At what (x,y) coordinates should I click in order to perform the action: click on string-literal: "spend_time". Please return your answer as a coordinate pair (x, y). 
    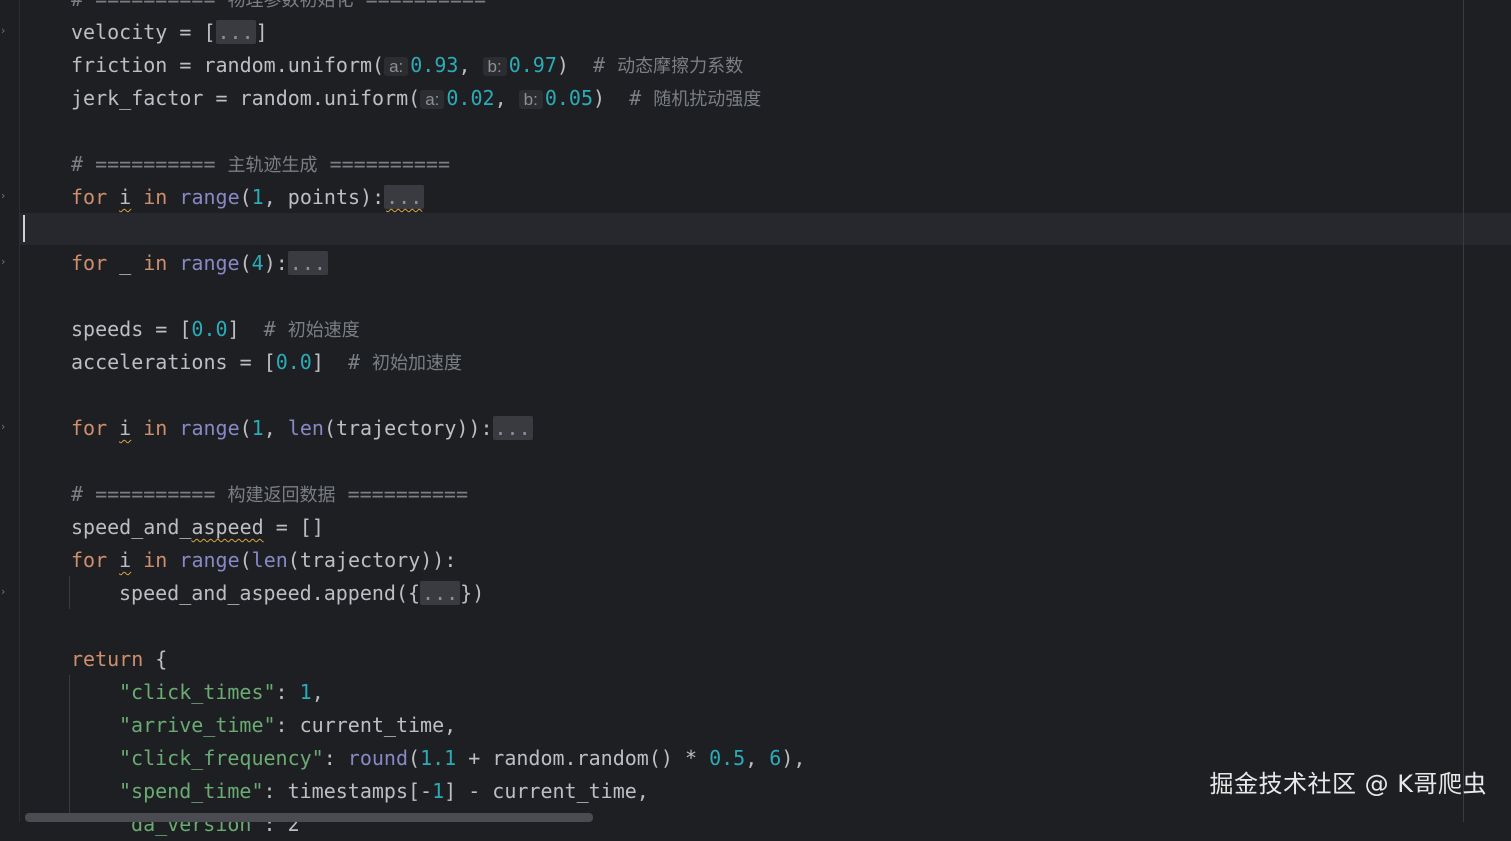
    Looking at the image, I should click on (191, 791).